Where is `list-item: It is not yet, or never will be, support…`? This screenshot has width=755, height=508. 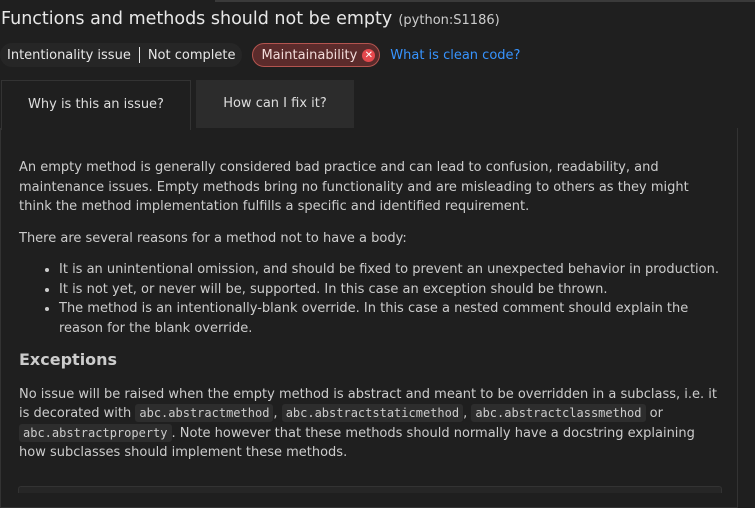
list-item: It is not yet, or never will be, support… is located at coordinates (389, 290).